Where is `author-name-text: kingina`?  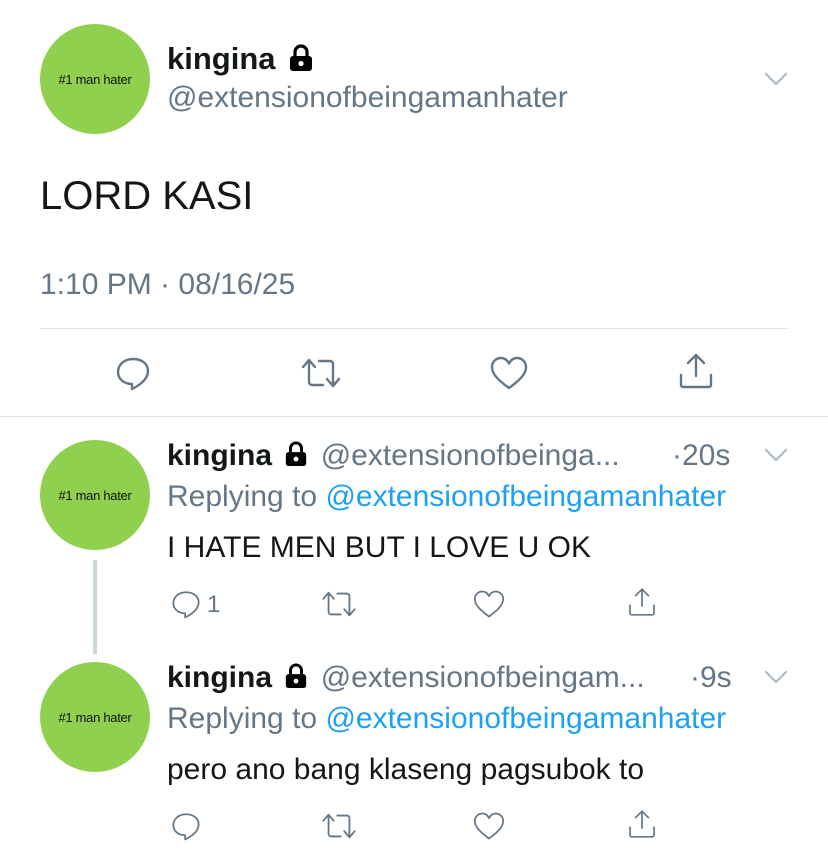 author-name-text: kingina is located at coordinates (221, 58).